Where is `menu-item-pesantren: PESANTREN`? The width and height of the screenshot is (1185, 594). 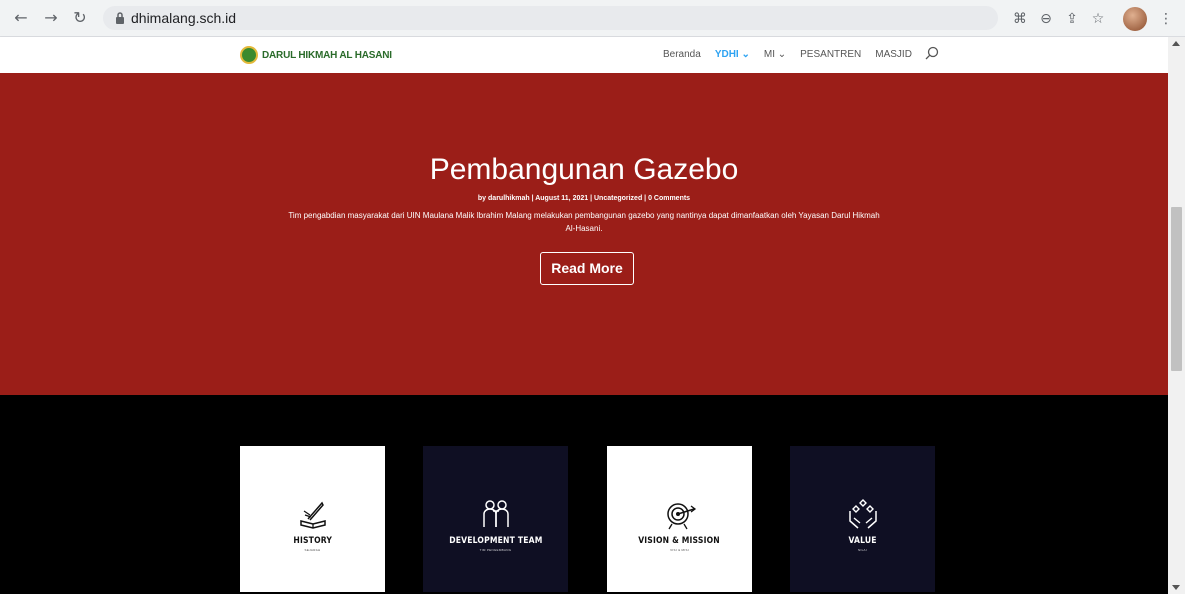
menu-item-pesantren: PESANTREN is located at coordinates (830, 54).